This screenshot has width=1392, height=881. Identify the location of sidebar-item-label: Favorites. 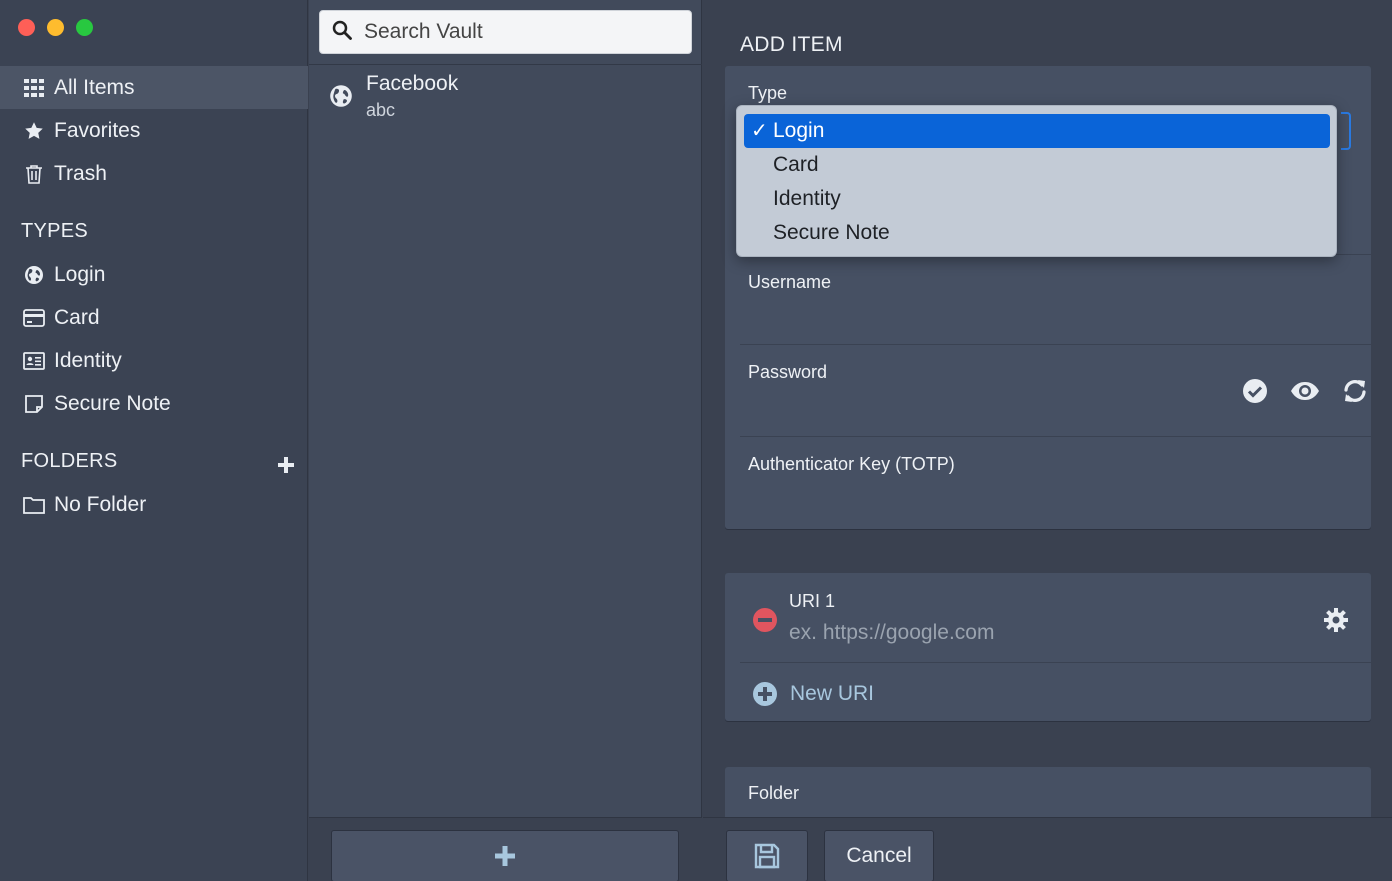
(97, 130).